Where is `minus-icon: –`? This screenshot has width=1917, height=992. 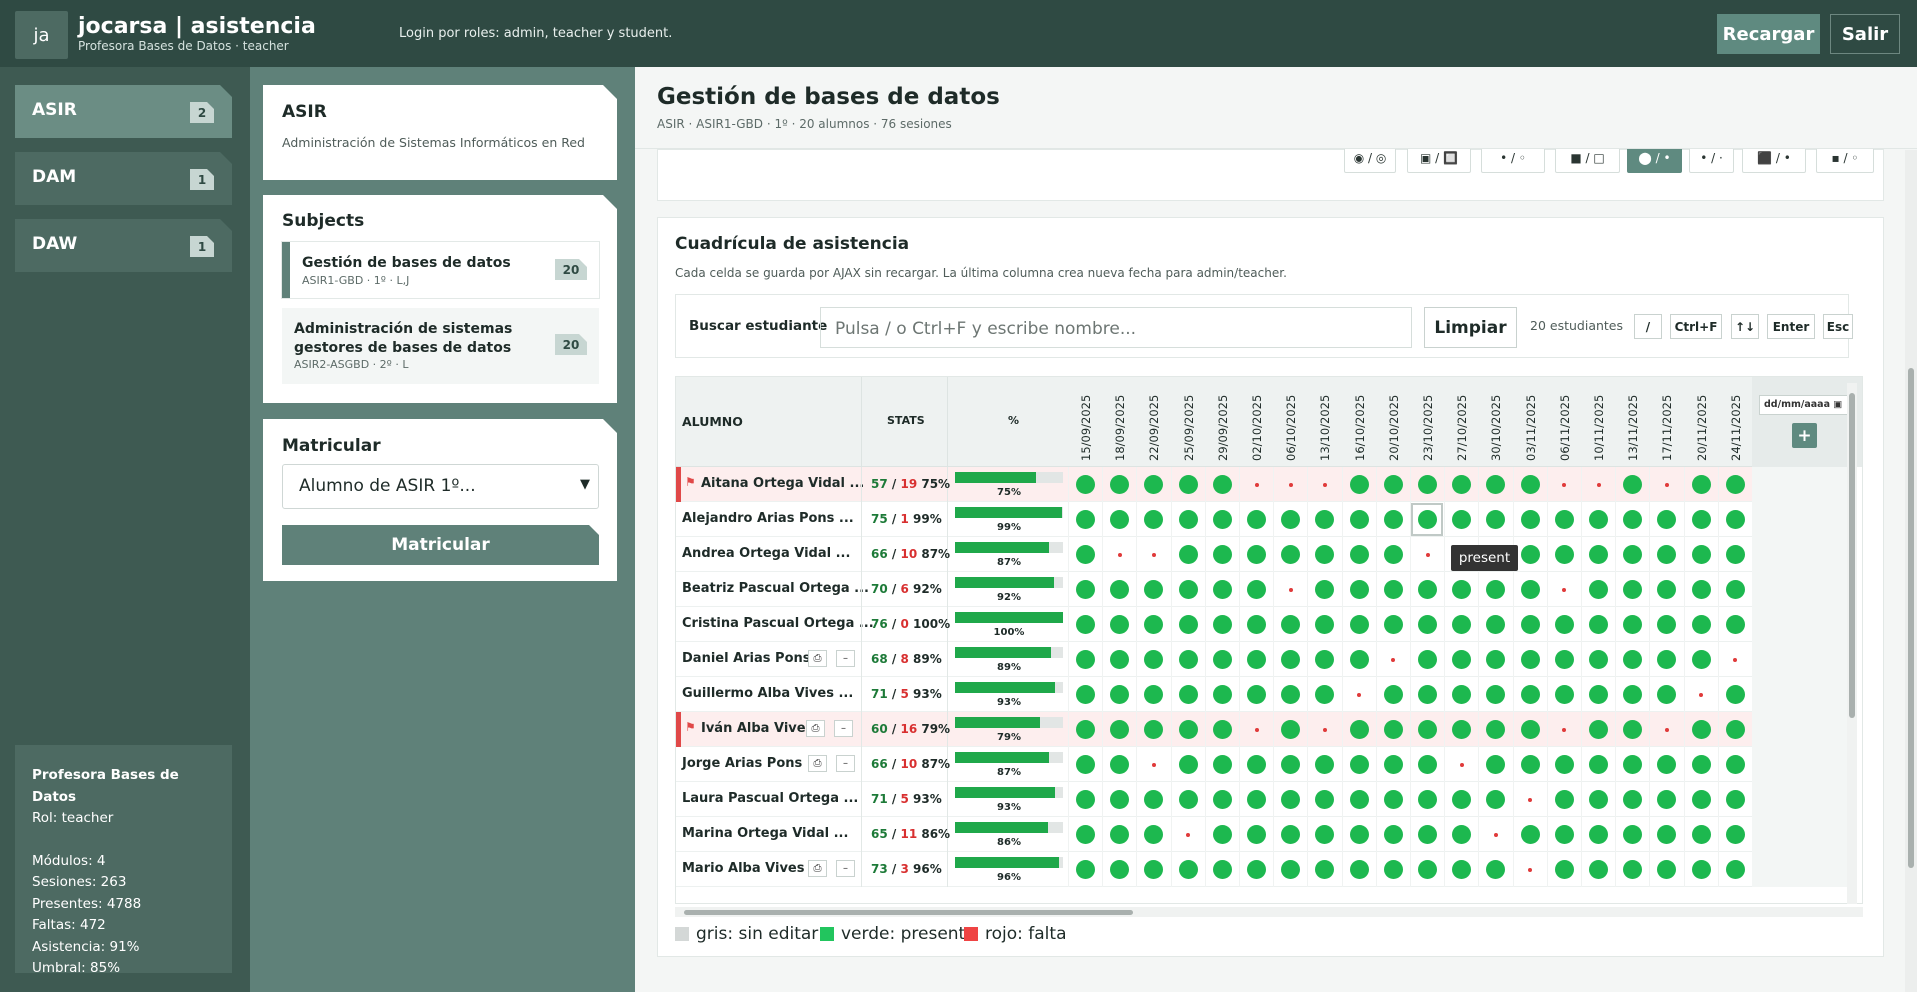 minus-icon: – is located at coordinates (843, 728).